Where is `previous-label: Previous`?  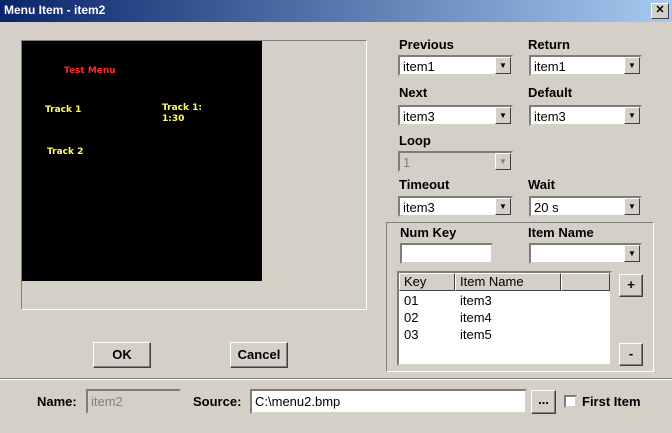
previous-label: Previous is located at coordinates (426, 44).